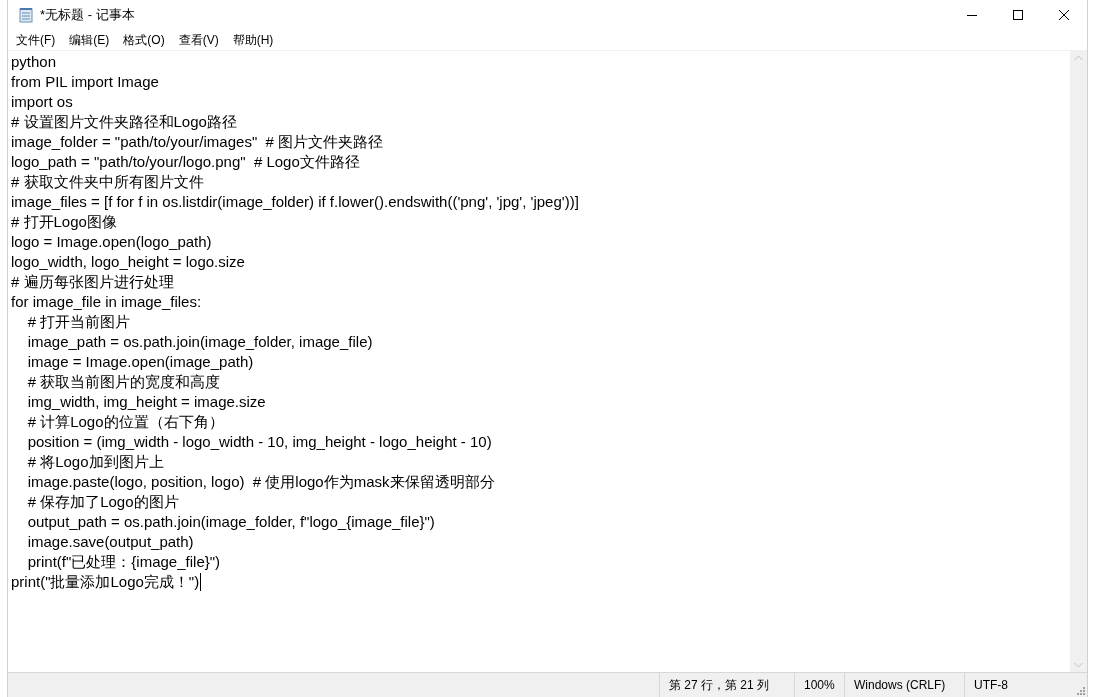  What do you see at coordinates (146, 402) in the screenshot?
I see `code-line: img_width, img_height = image.size` at bounding box center [146, 402].